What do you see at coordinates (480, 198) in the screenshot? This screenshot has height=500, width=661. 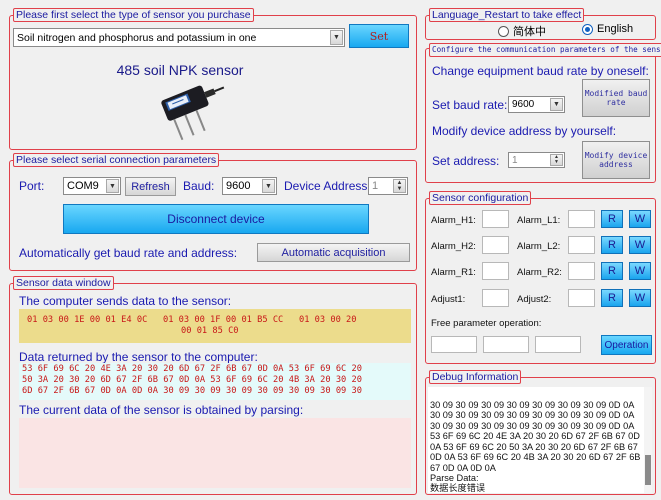 I see `sensor-config-group-title: Sensor configuration` at bounding box center [480, 198].